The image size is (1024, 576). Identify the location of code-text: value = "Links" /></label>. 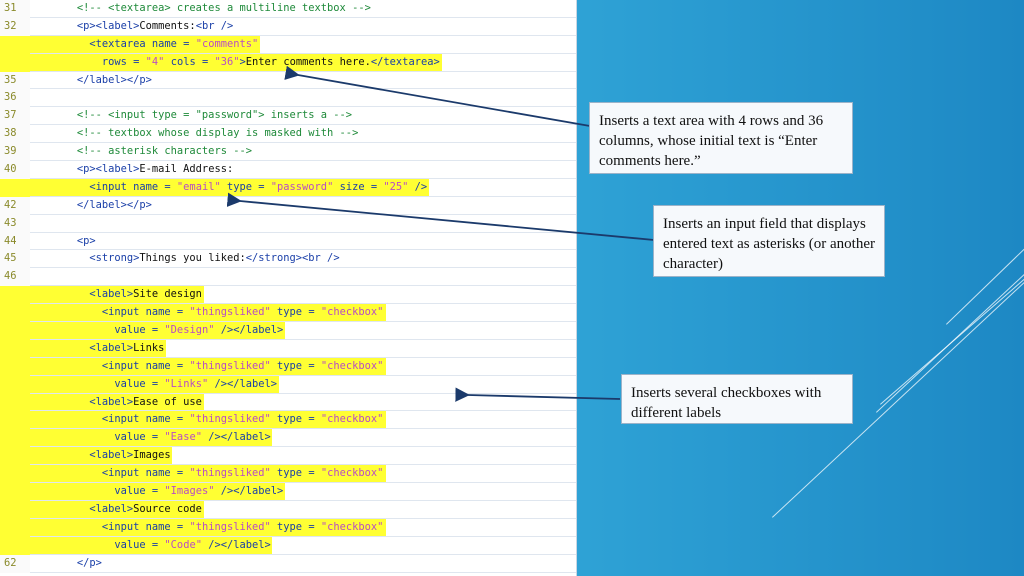
(195, 385).